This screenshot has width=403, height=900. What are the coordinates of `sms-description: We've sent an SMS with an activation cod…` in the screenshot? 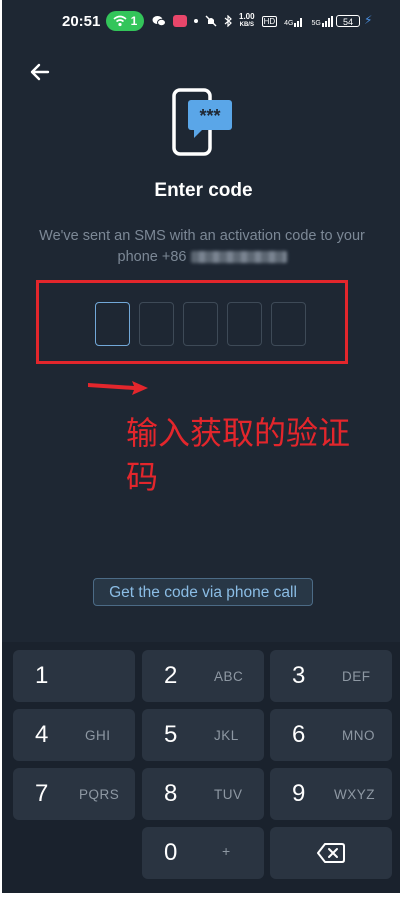 It's located at (202, 247).